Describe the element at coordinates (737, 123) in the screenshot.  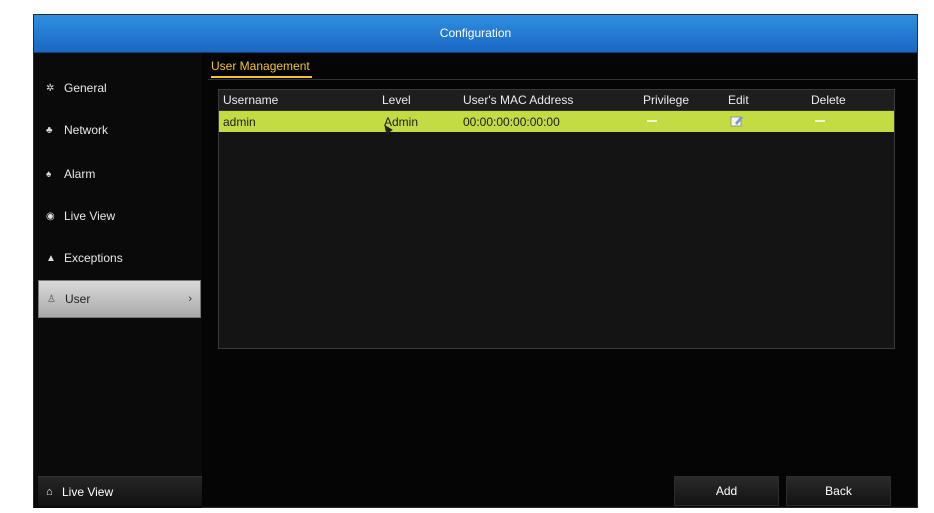
I see `edit-icon` at that location.